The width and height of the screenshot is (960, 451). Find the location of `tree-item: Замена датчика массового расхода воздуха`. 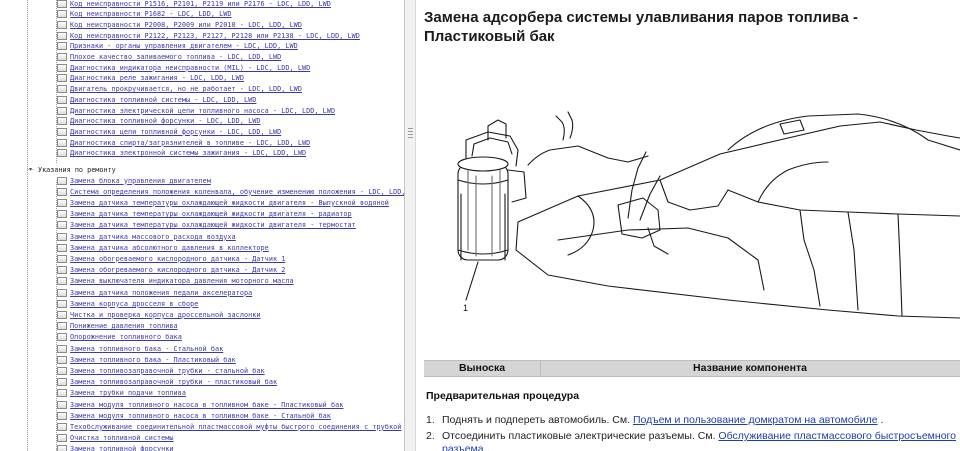

tree-item: Замена датчика массового расхода воздуха is located at coordinates (146, 236).